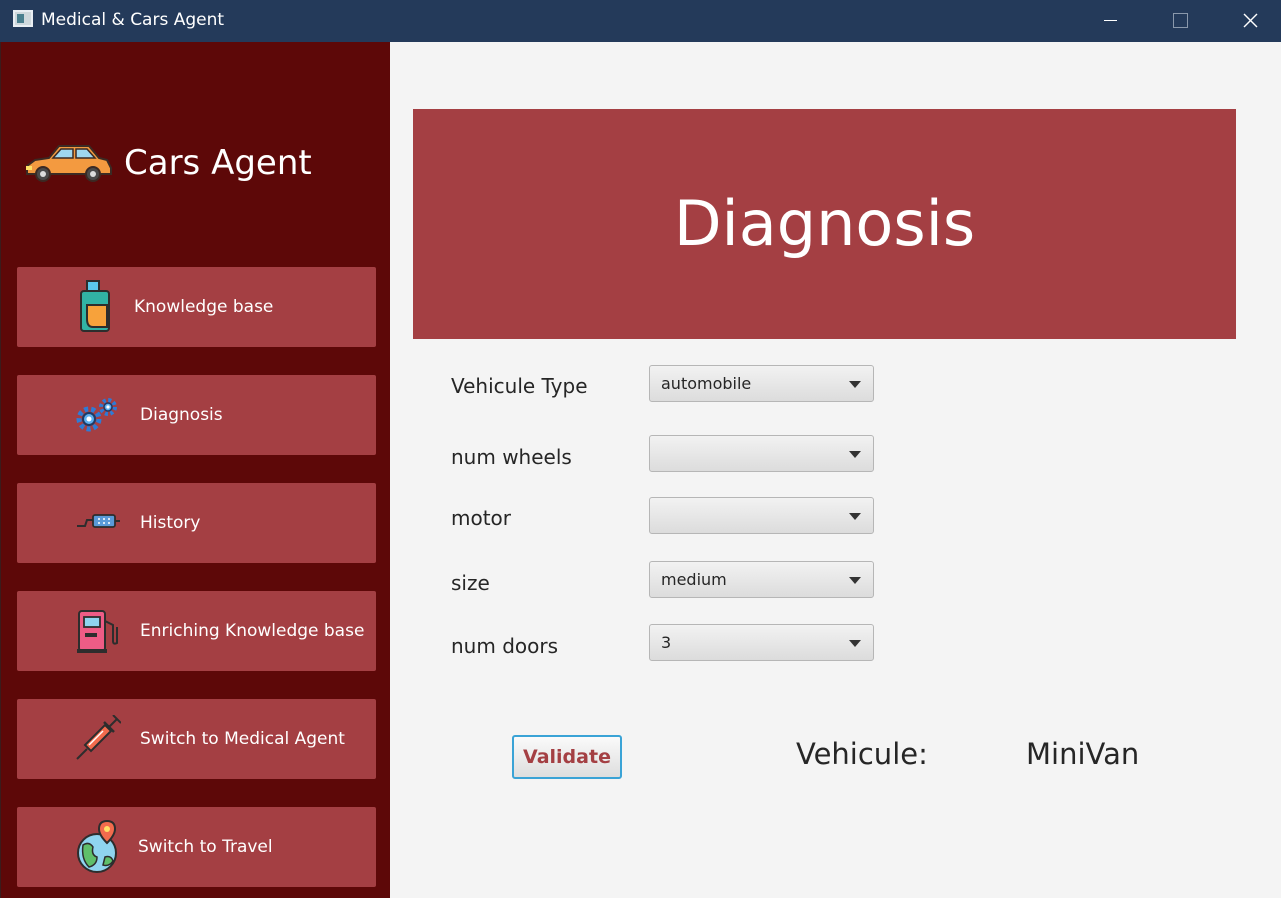 The width and height of the screenshot is (1281, 898). Describe the element at coordinates (1110, 21) in the screenshot. I see `minimize-button` at that location.